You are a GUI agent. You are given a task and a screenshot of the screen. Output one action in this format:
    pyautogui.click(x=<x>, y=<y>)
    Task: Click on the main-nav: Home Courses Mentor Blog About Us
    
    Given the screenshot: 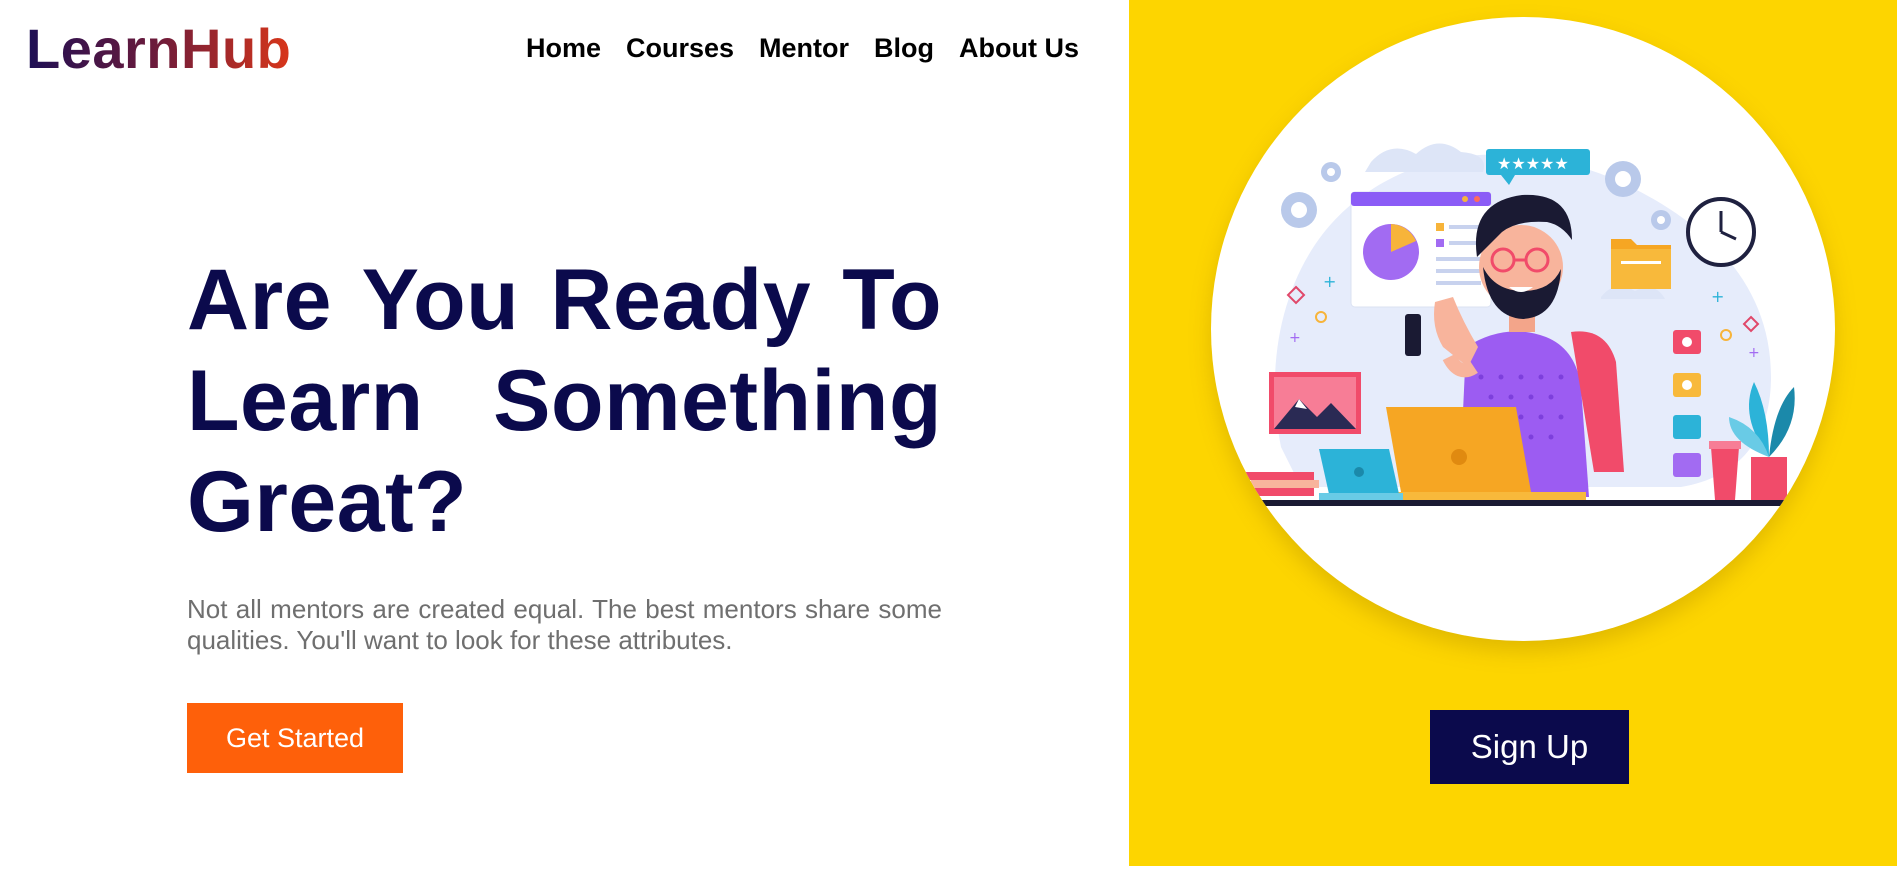 What is the action you would take?
    pyautogui.click(x=802, y=48)
    